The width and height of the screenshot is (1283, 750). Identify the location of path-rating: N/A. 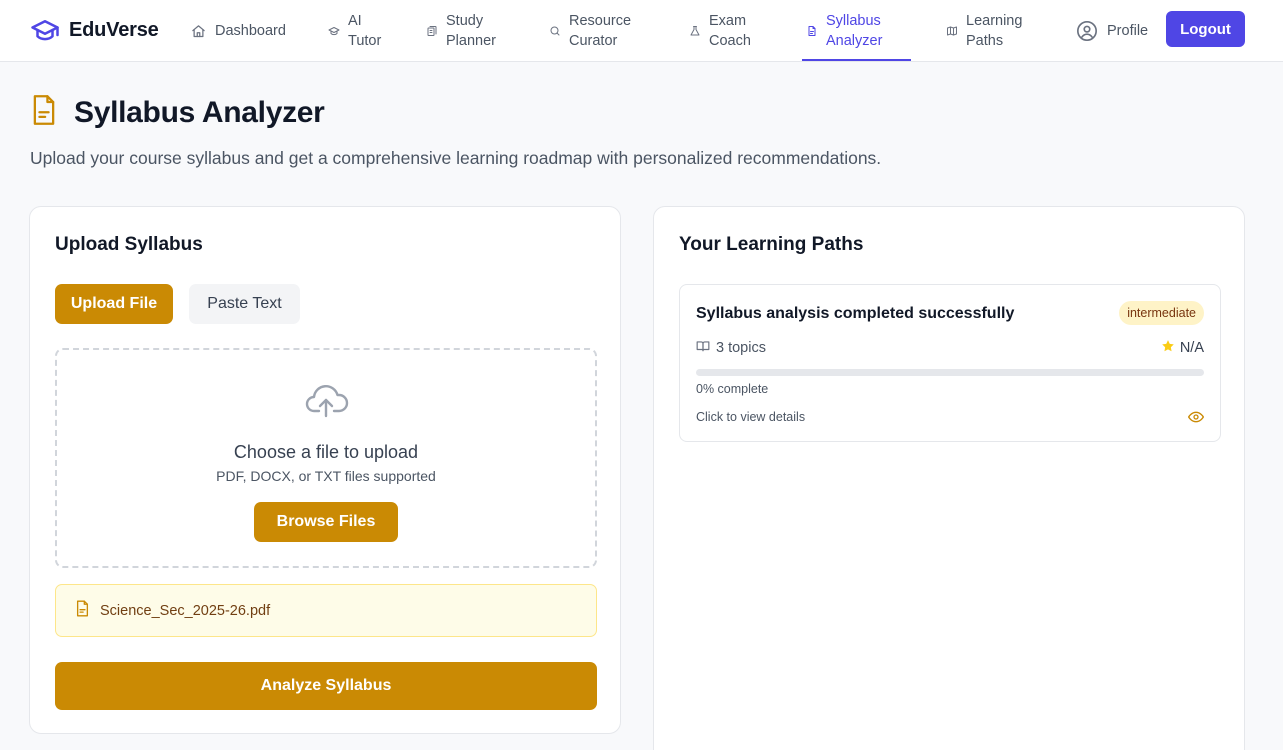
(1182, 348).